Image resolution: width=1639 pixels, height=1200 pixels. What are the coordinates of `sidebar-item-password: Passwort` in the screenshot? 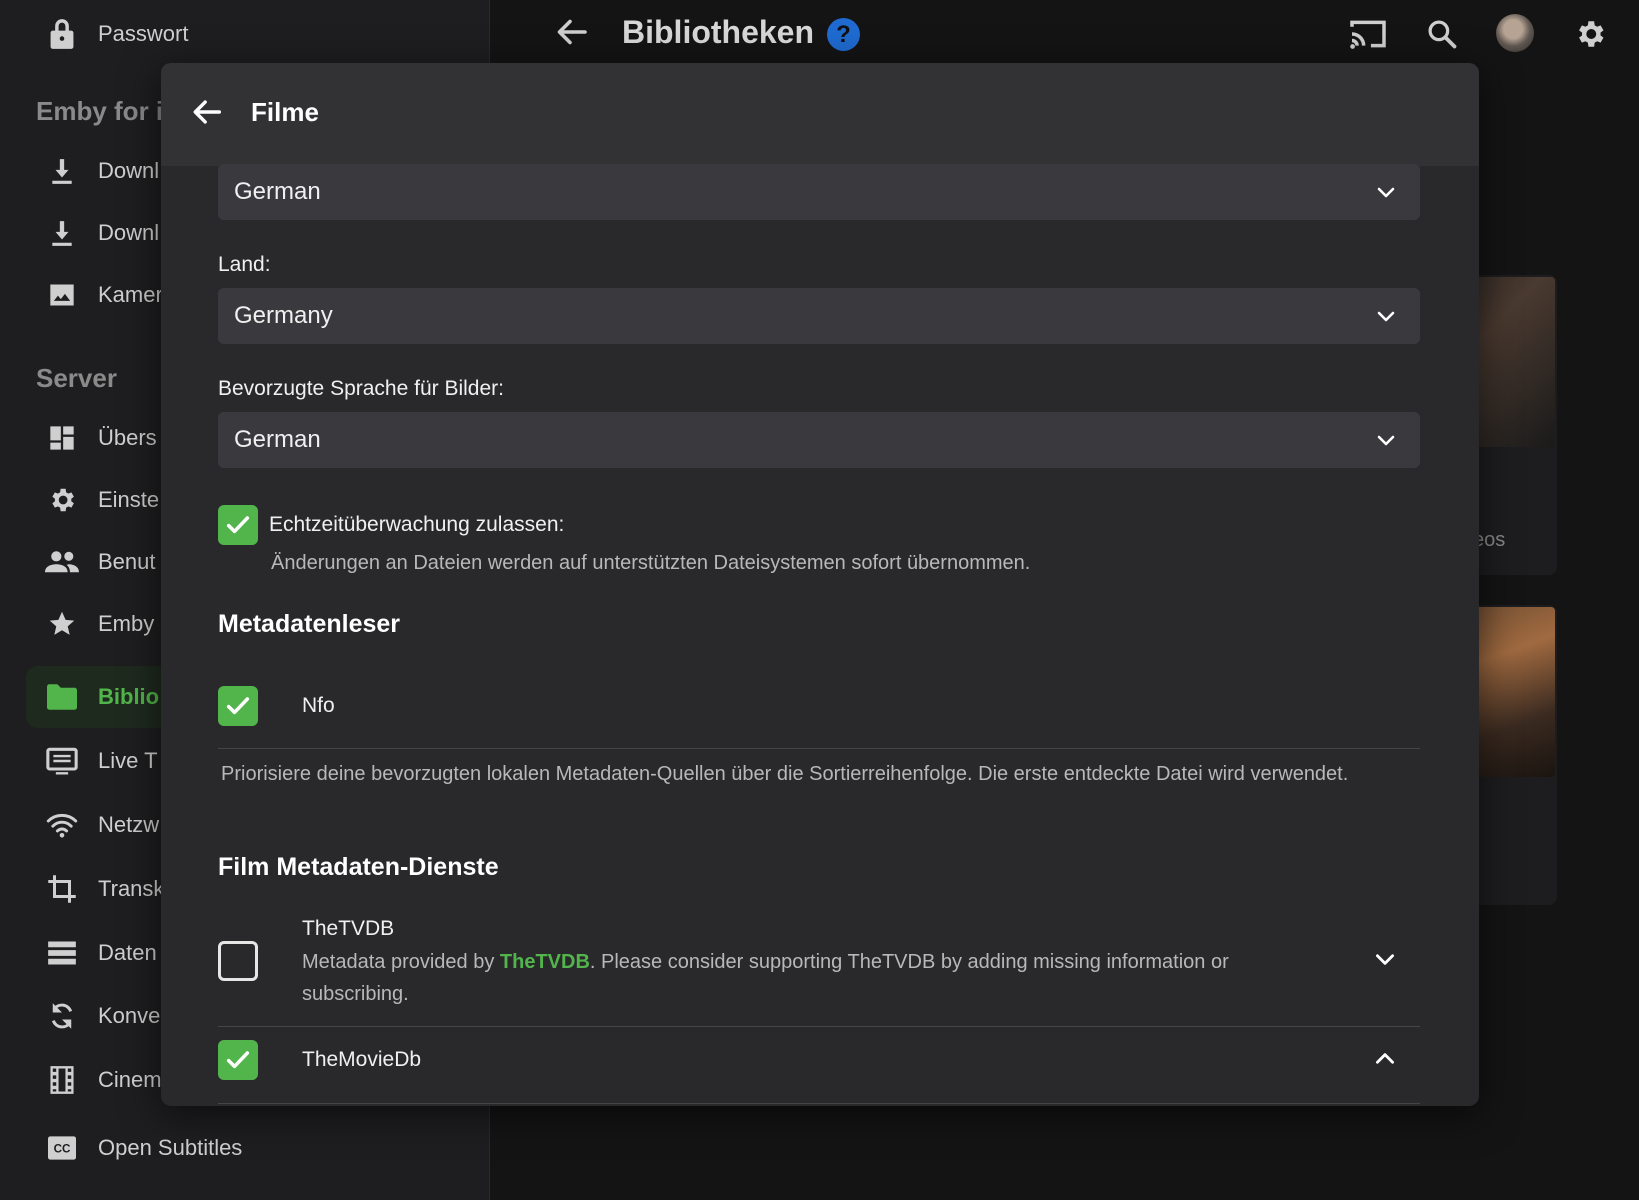 It's located at (246, 34).